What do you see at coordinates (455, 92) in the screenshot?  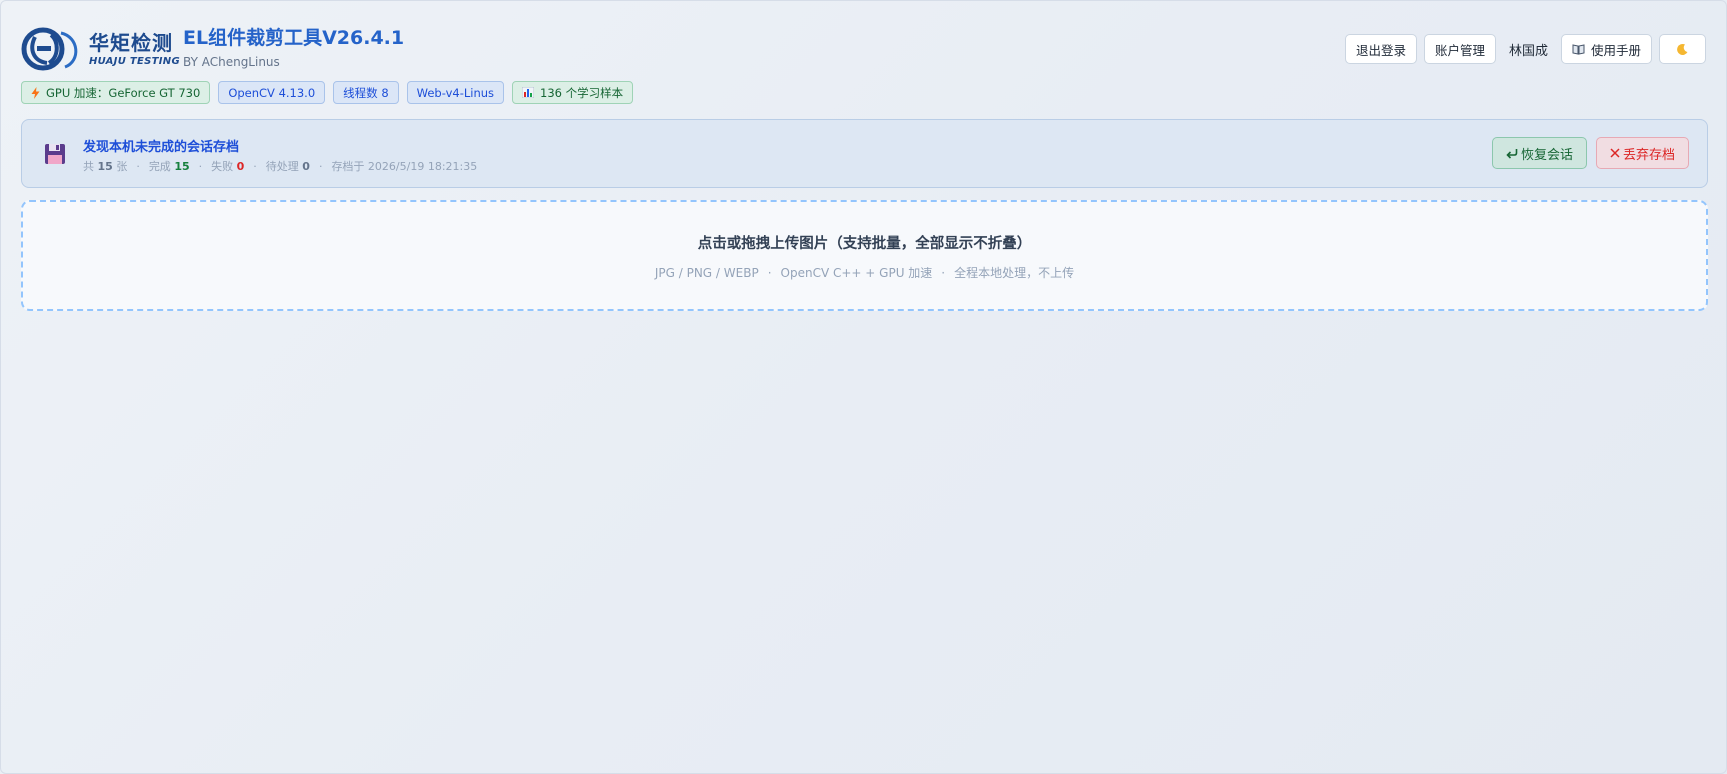 I see `web-version-tag: Web-v4-Linus` at bounding box center [455, 92].